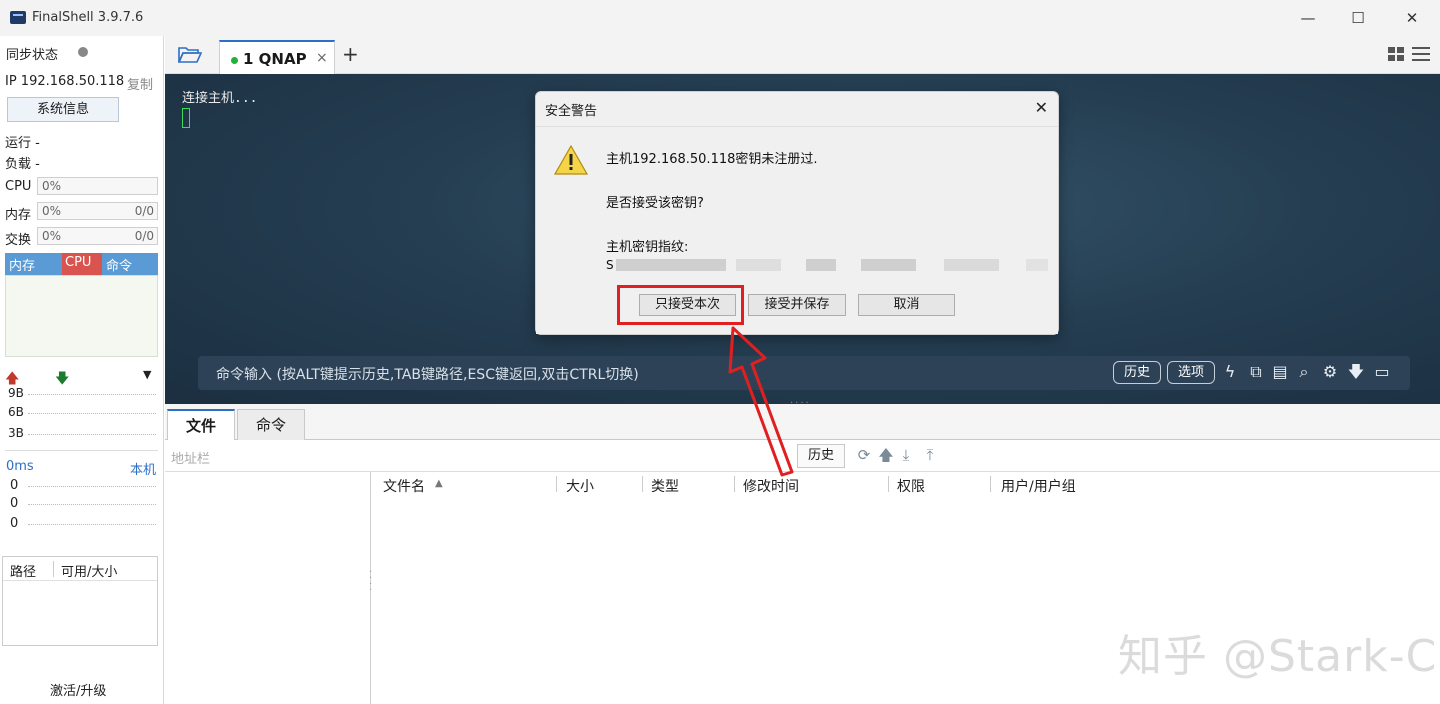 The height and width of the screenshot is (704, 1440). I want to click on watermark-text: 知乎 @Stark-C, so click(1278, 656).